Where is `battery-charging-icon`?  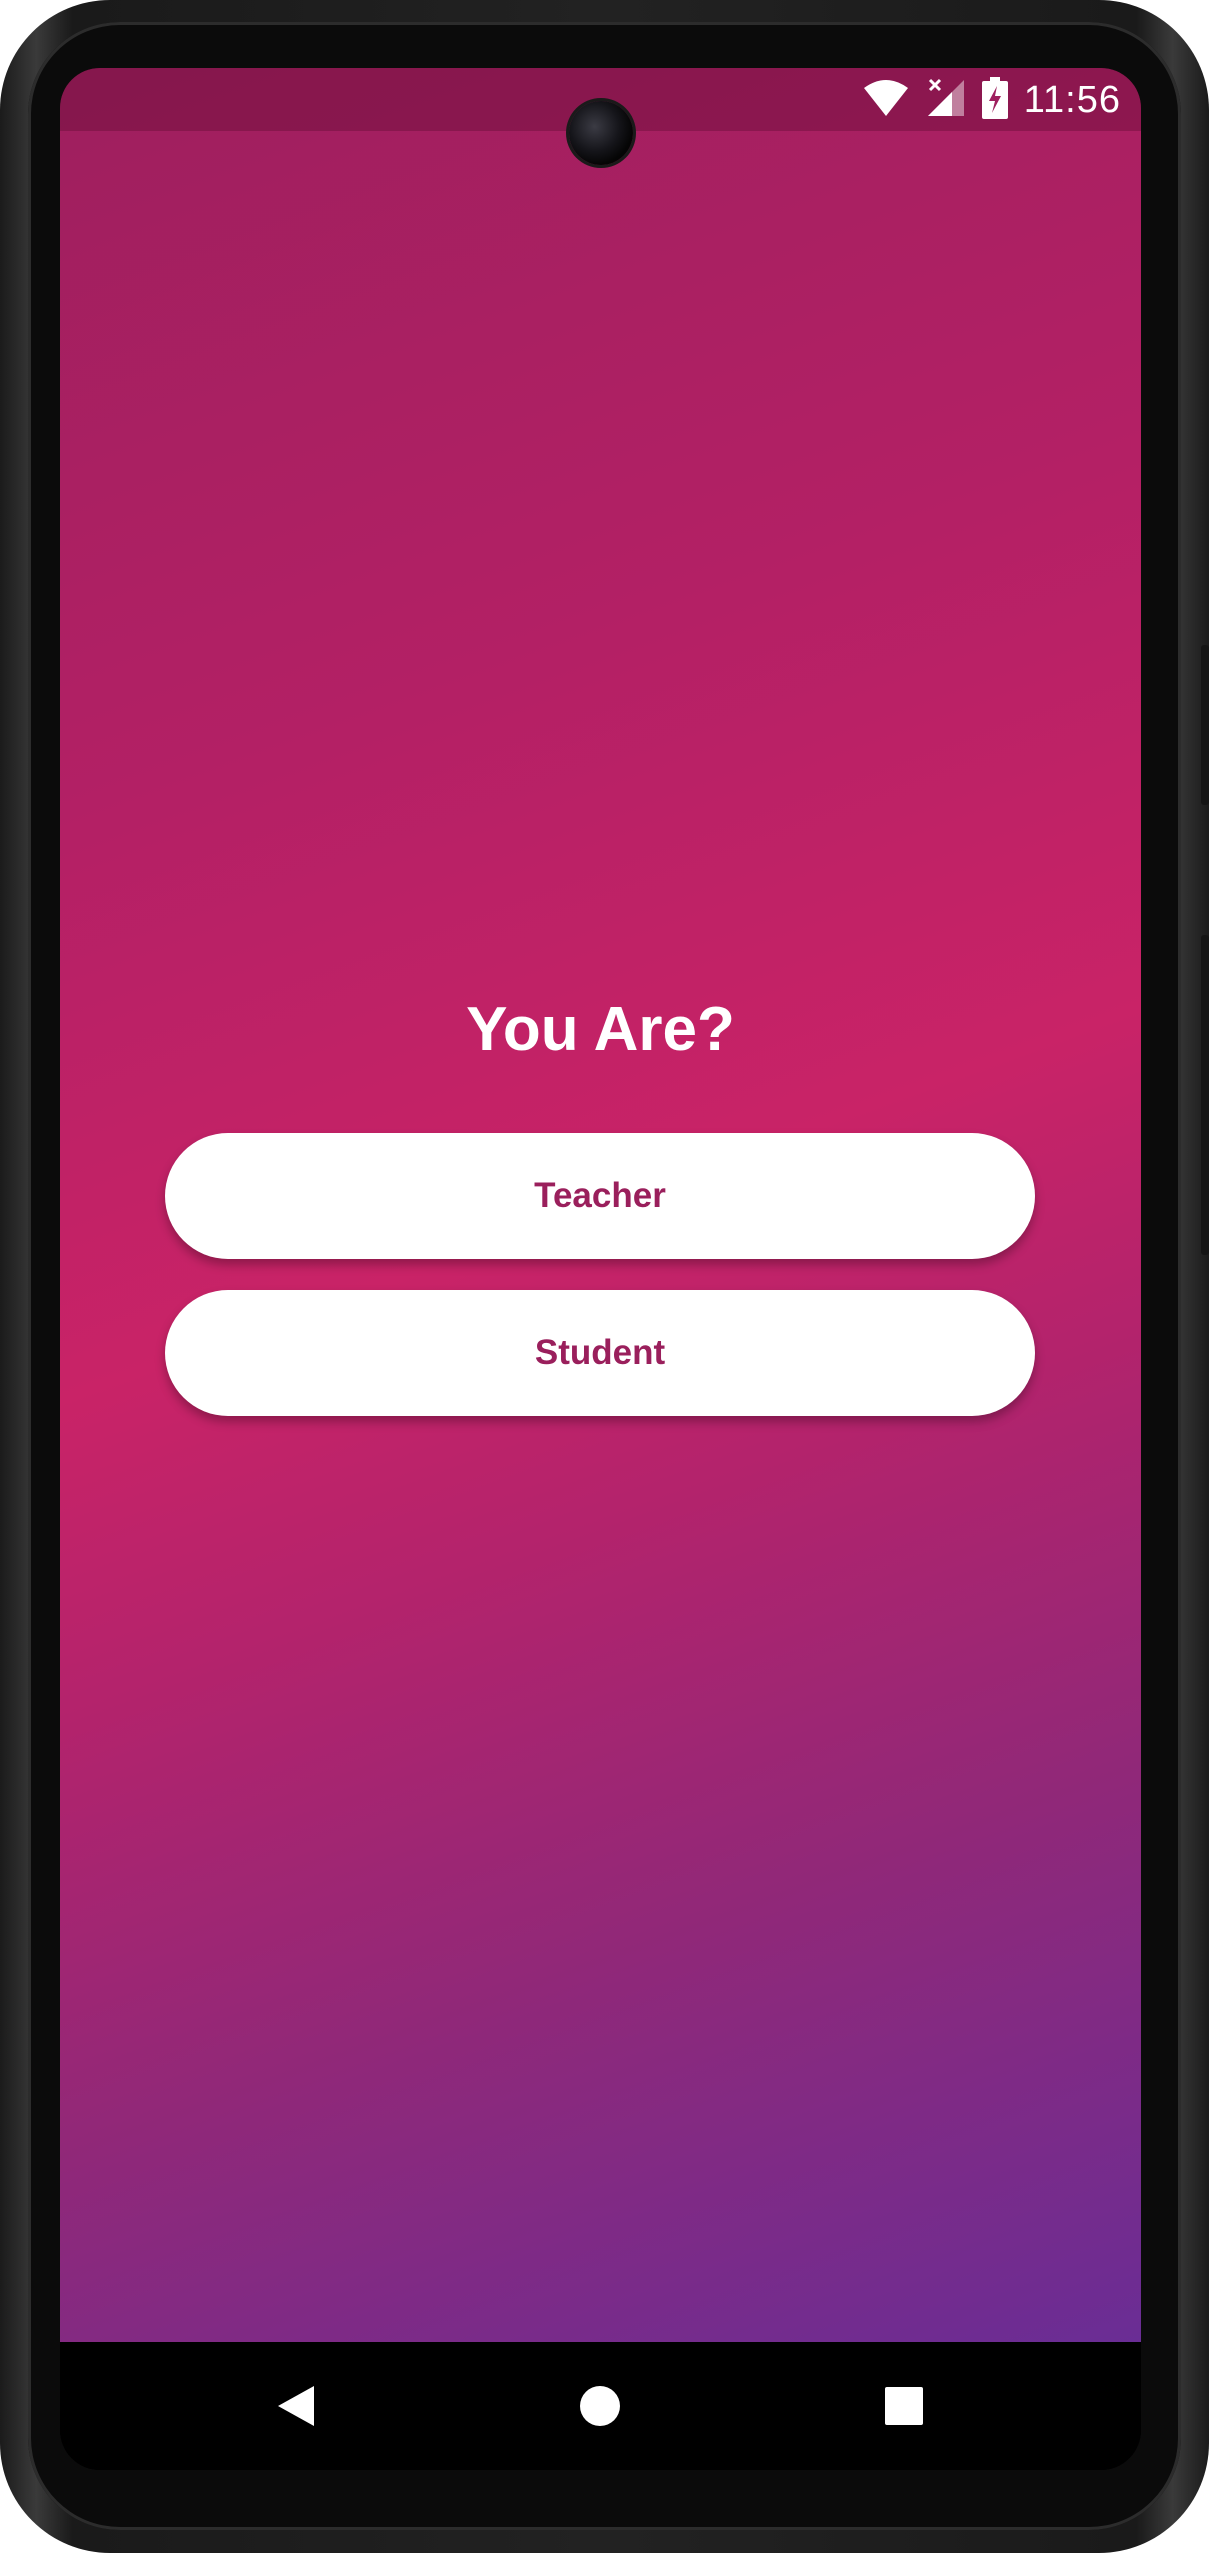 battery-charging-icon is located at coordinates (994, 100).